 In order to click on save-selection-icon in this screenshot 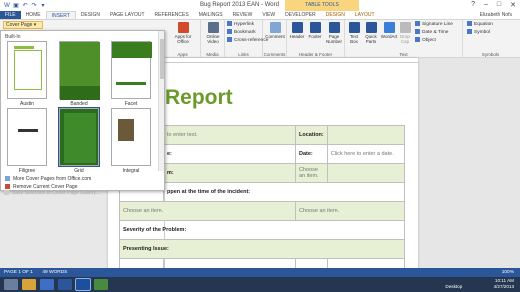, I will do `click(6, 192)`.